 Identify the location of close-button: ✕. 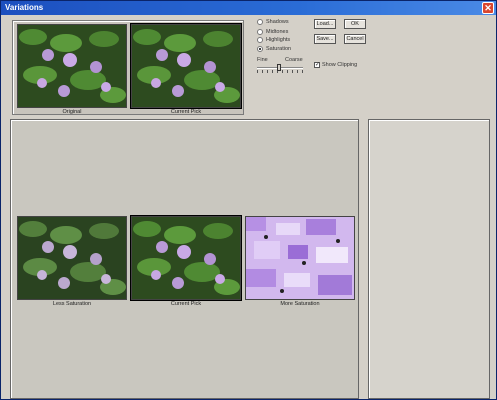
(488, 8).